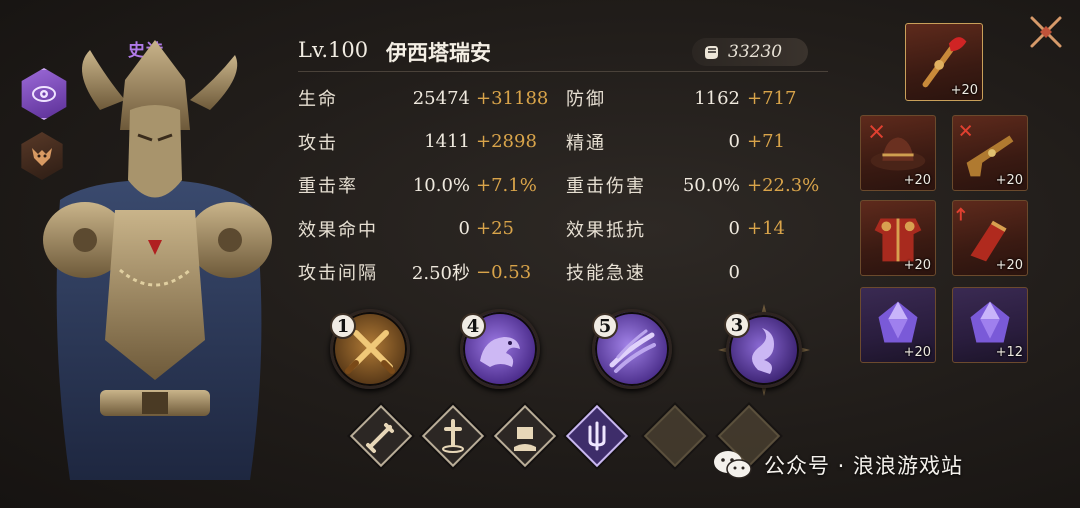 The image size is (1080, 508). What do you see at coordinates (898, 238) in the screenshot?
I see `equip-slot-armor: +20` at bounding box center [898, 238].